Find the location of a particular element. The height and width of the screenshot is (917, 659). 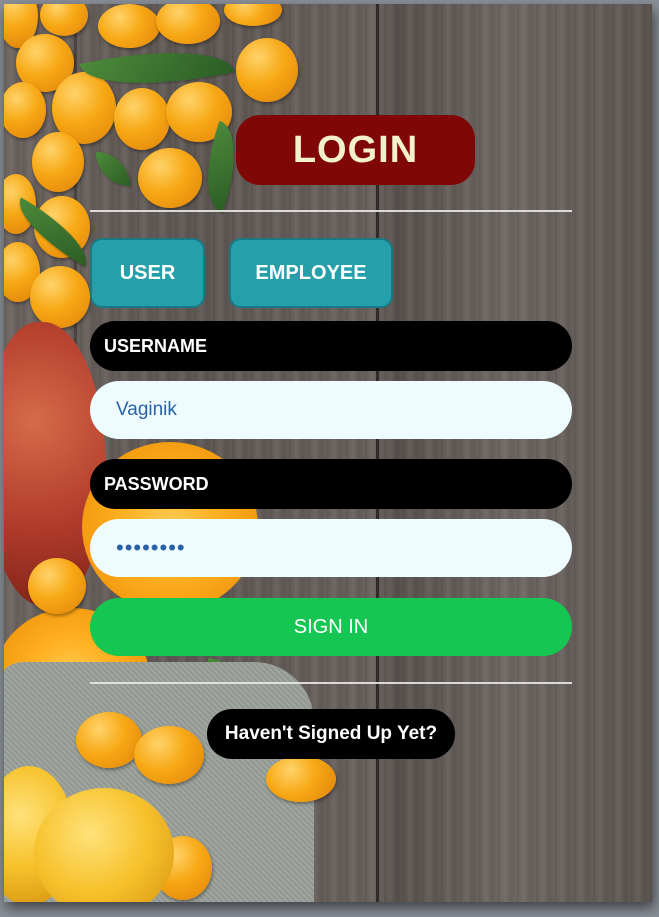

signup-link: Haven't Signed Up Yet? is located at coordinates (331, 734).